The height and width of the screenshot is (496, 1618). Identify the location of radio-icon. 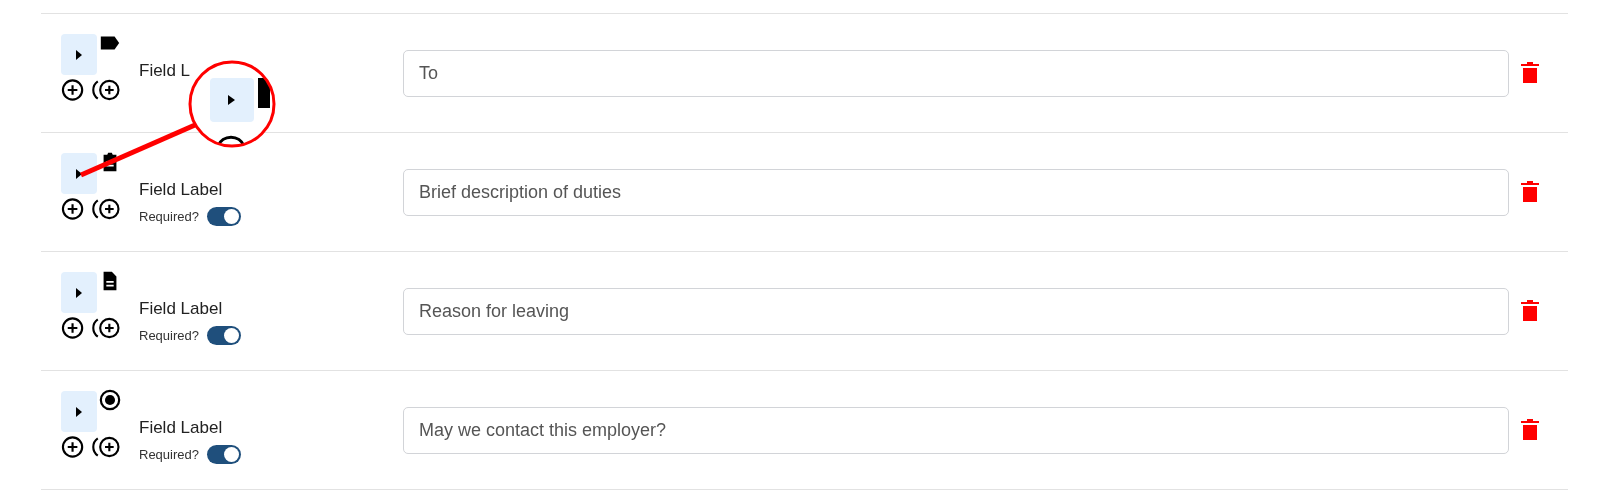
(110, 400).